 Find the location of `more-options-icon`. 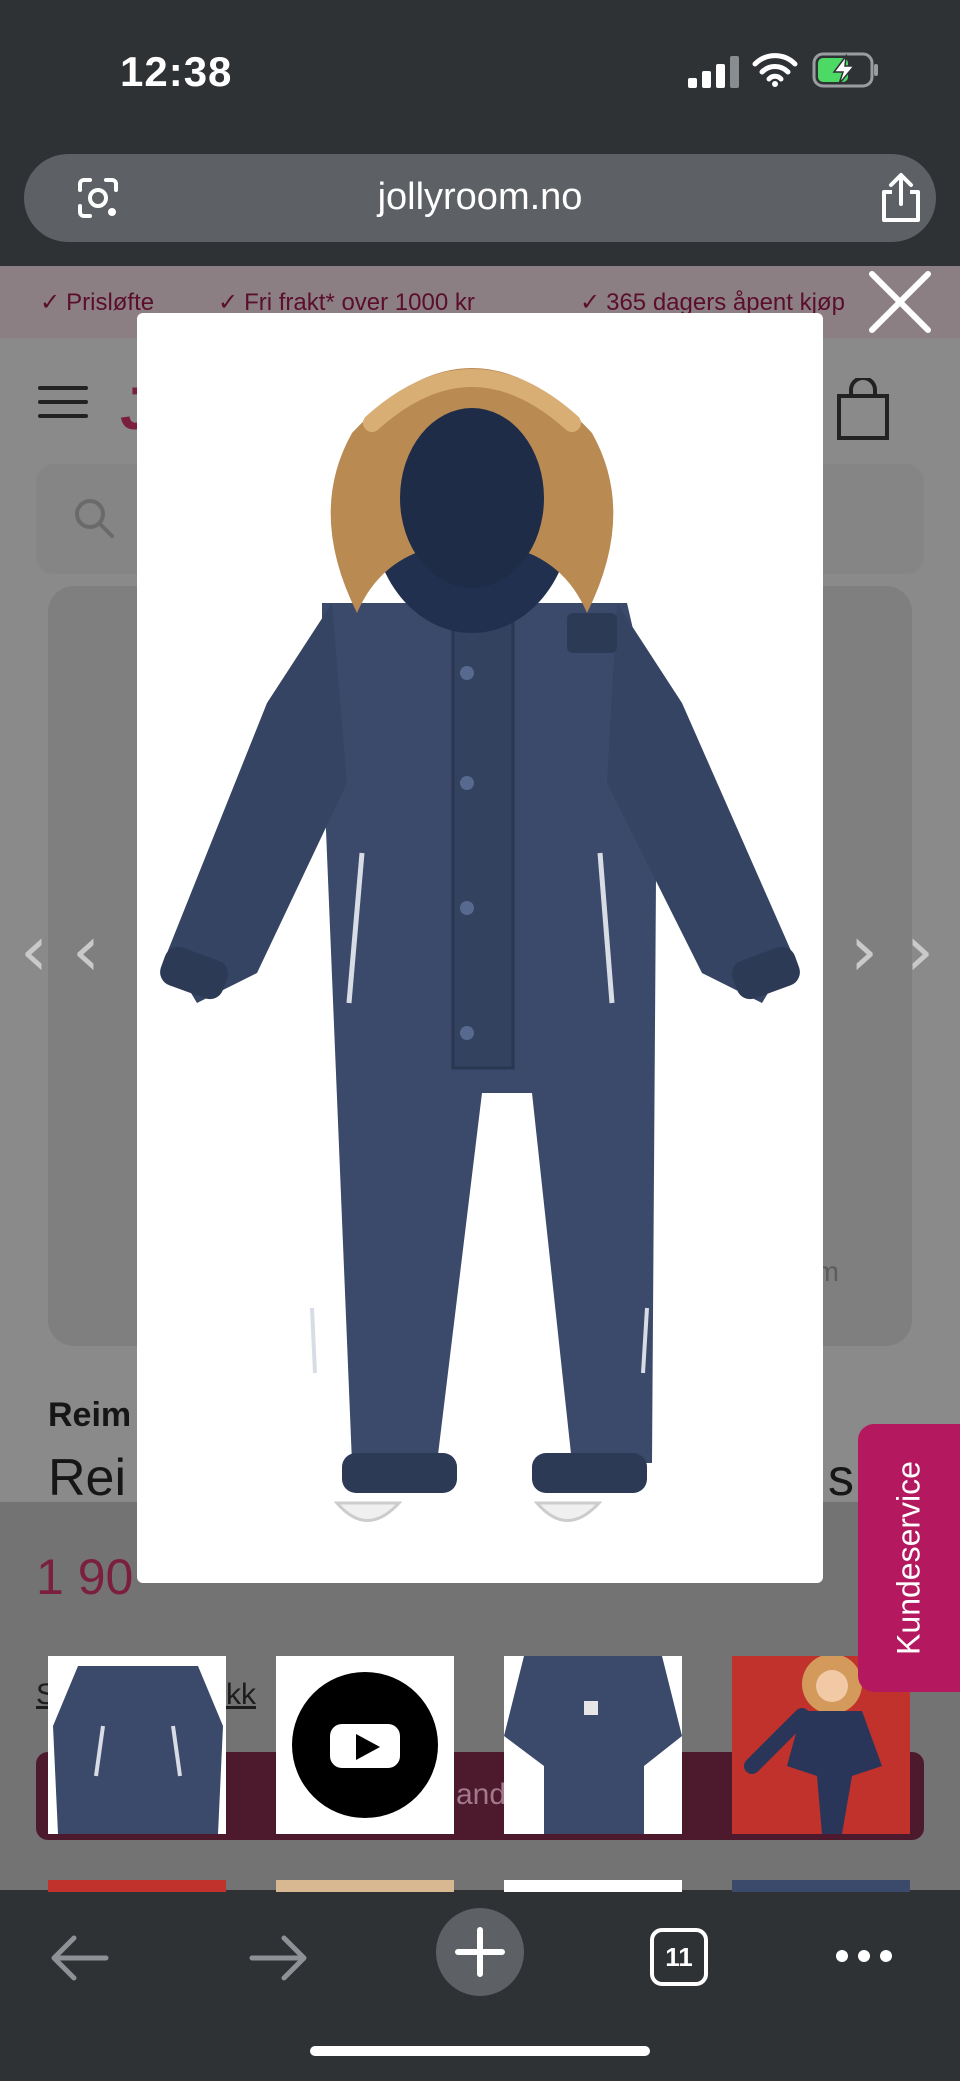

more-options-icon is located at coordinates (864, 1956).